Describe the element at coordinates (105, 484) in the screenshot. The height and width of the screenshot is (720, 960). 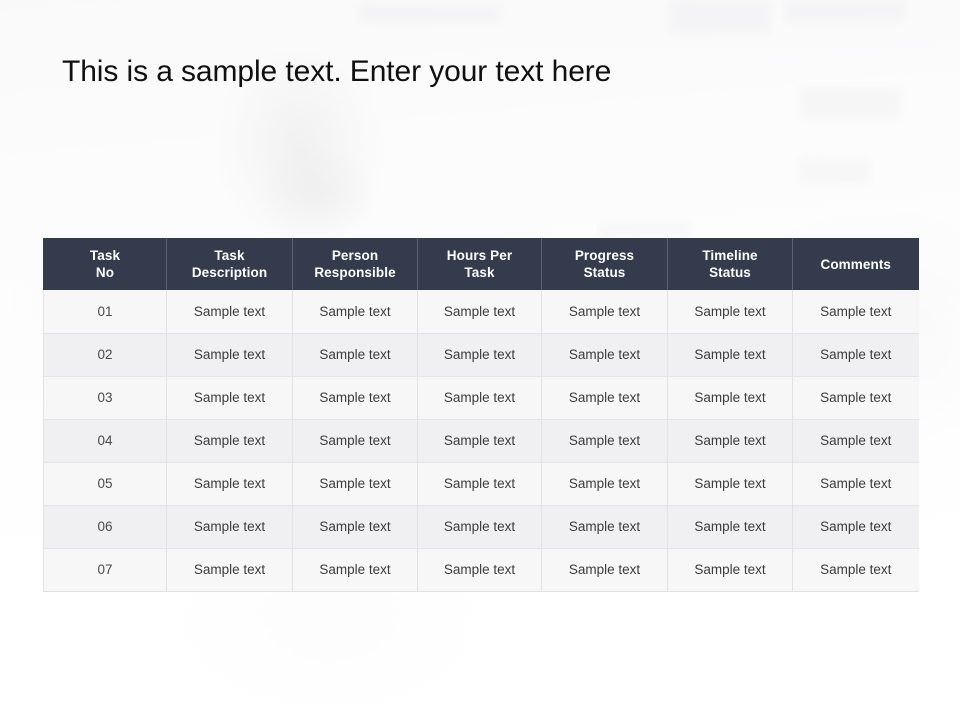
I see `cell-task-no: 05` at that location.